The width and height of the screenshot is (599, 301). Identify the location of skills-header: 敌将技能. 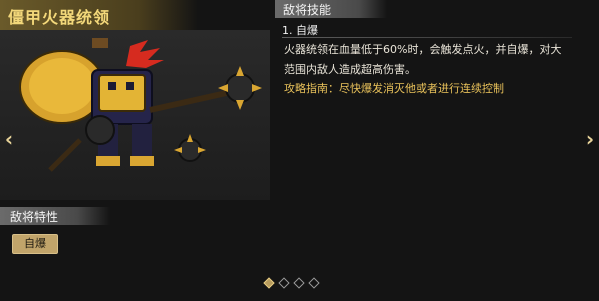
(331, 9).